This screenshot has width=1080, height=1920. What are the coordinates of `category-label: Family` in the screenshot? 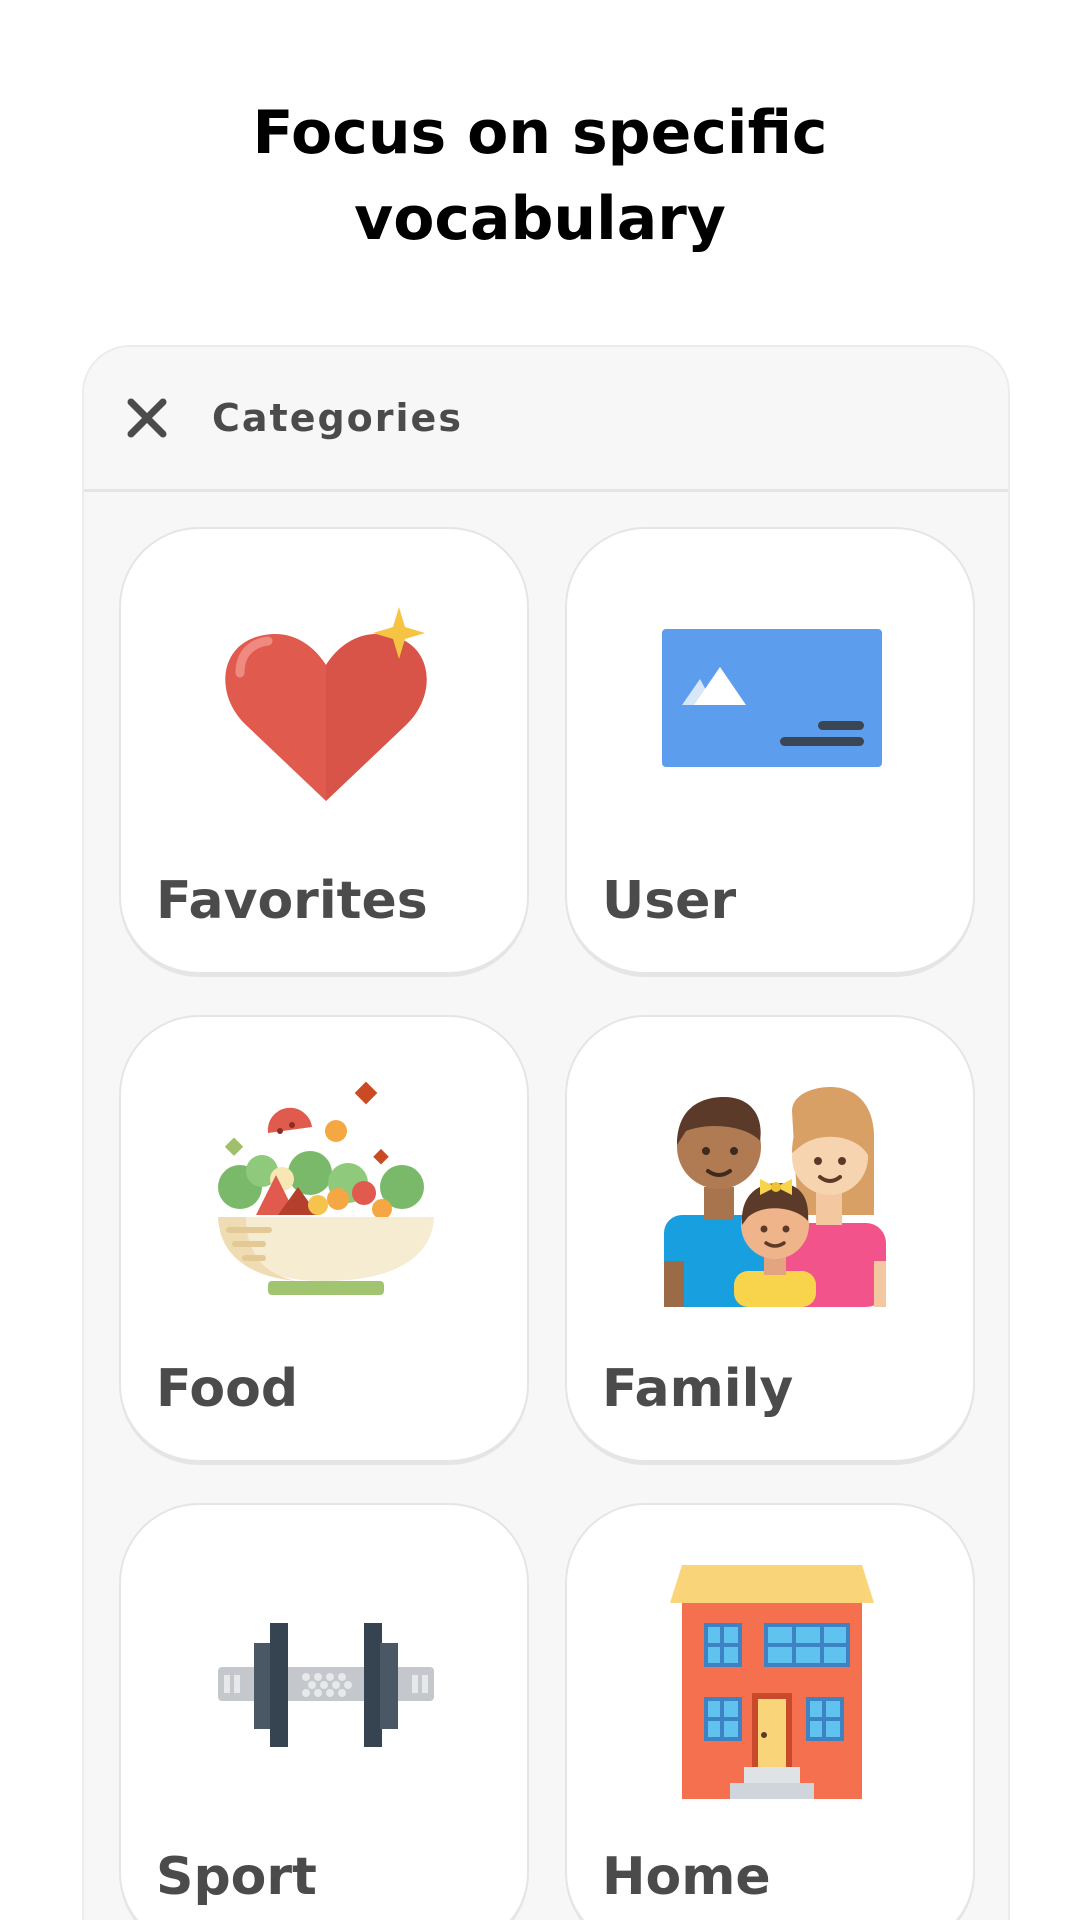 It's located at (698, 1389).